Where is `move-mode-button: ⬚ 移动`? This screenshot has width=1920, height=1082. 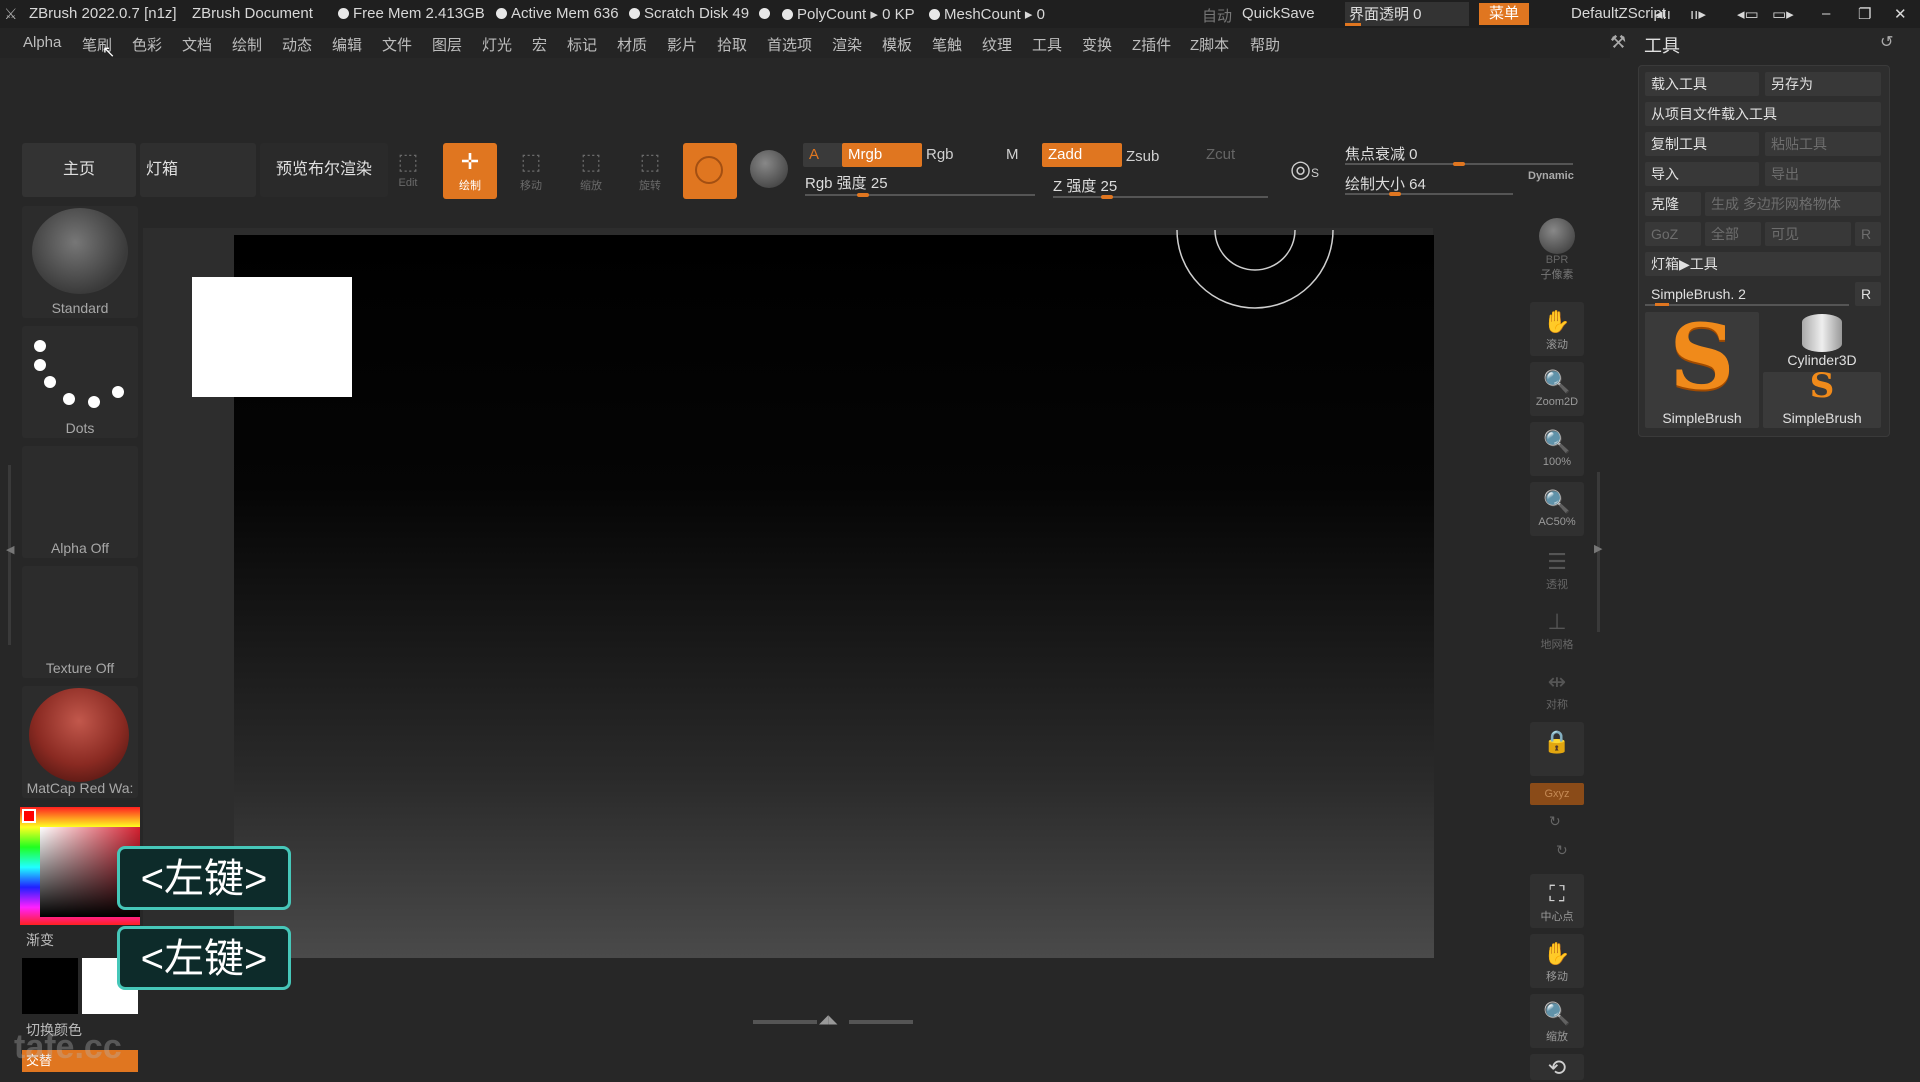 move-mode-button: ⬚ 移动 is located at coordinates (531, 171).